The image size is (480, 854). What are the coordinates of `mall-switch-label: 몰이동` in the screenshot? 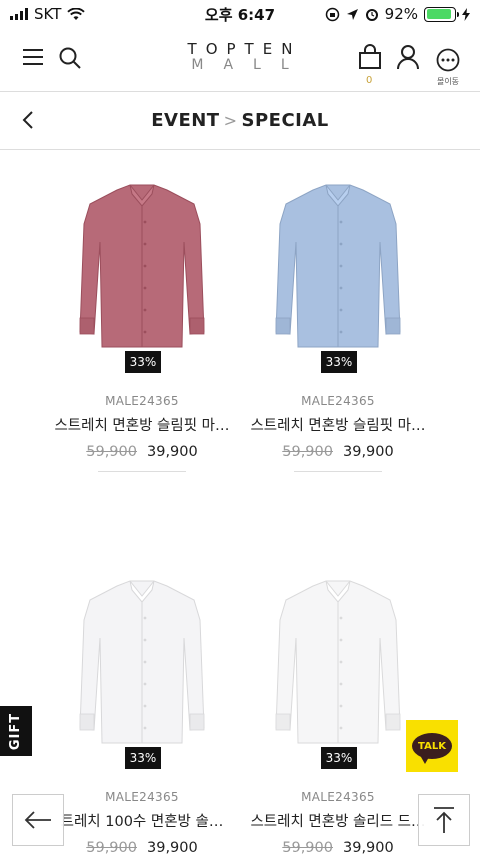 It's located at (448, 81).